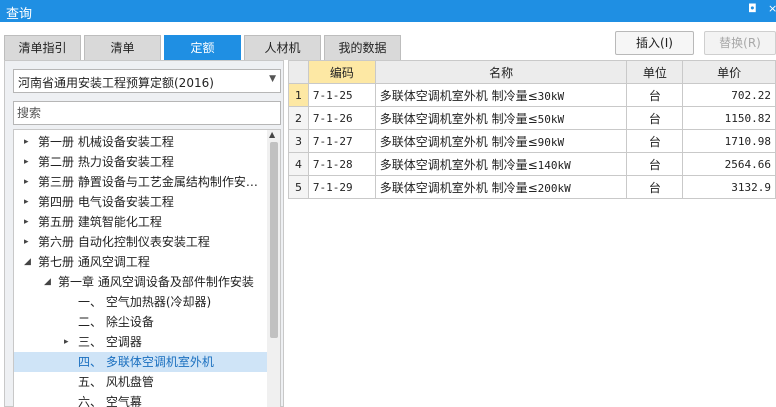 The height and width of the screenshot is (407, 776). Describe the element at coordinates (341, 187) in the screenshot. I see `quota-code: 7-1-29` at that location.